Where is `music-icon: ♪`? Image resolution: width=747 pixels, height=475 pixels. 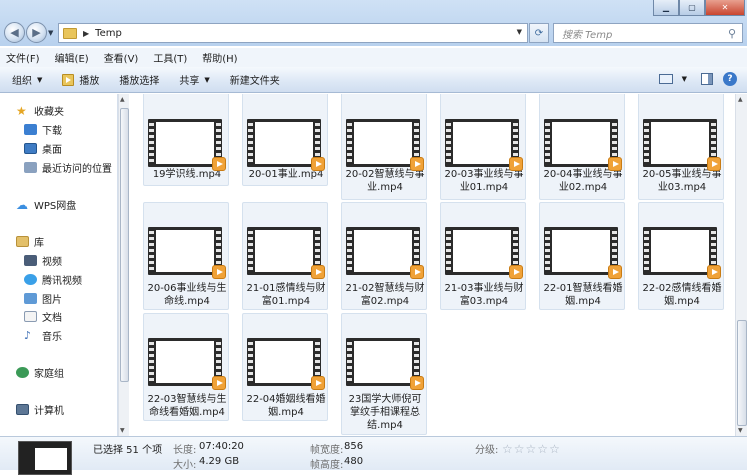 music-icon: ♪ is located at coordinates (28, 335).